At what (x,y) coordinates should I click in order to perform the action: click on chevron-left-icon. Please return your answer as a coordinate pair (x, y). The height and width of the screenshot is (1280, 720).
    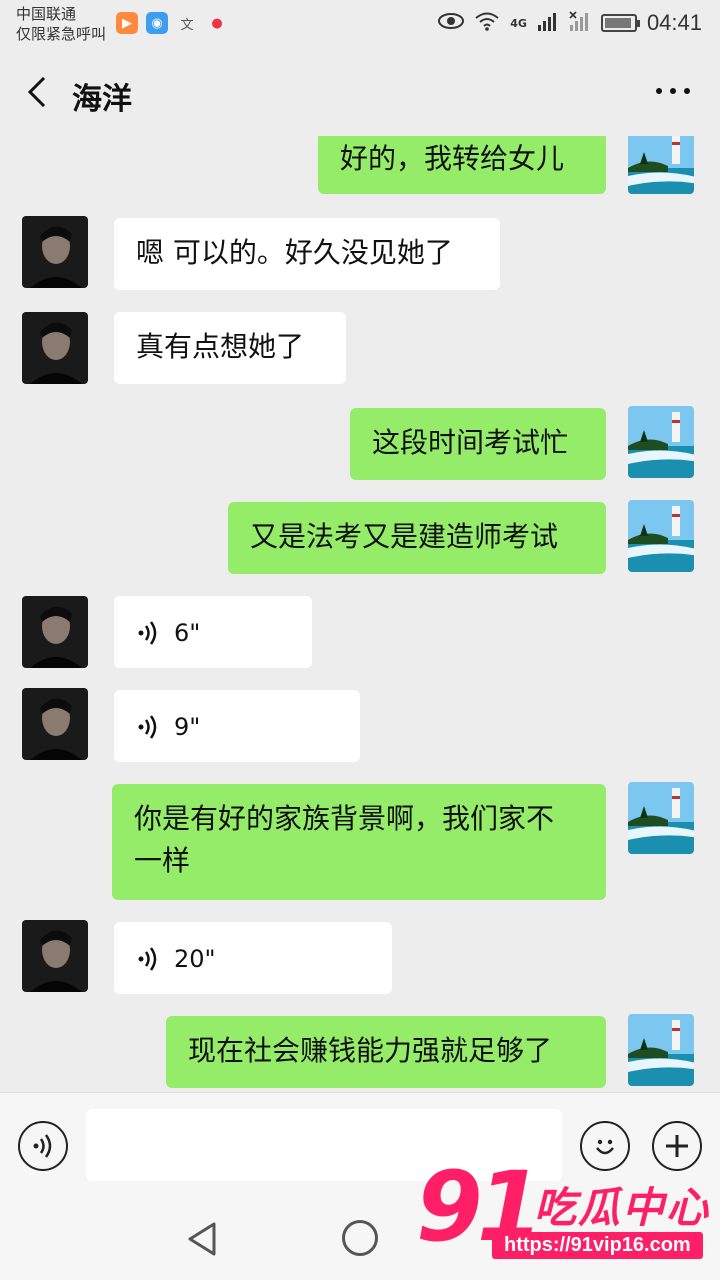
    Looking at the image, I should click on (36, 92).